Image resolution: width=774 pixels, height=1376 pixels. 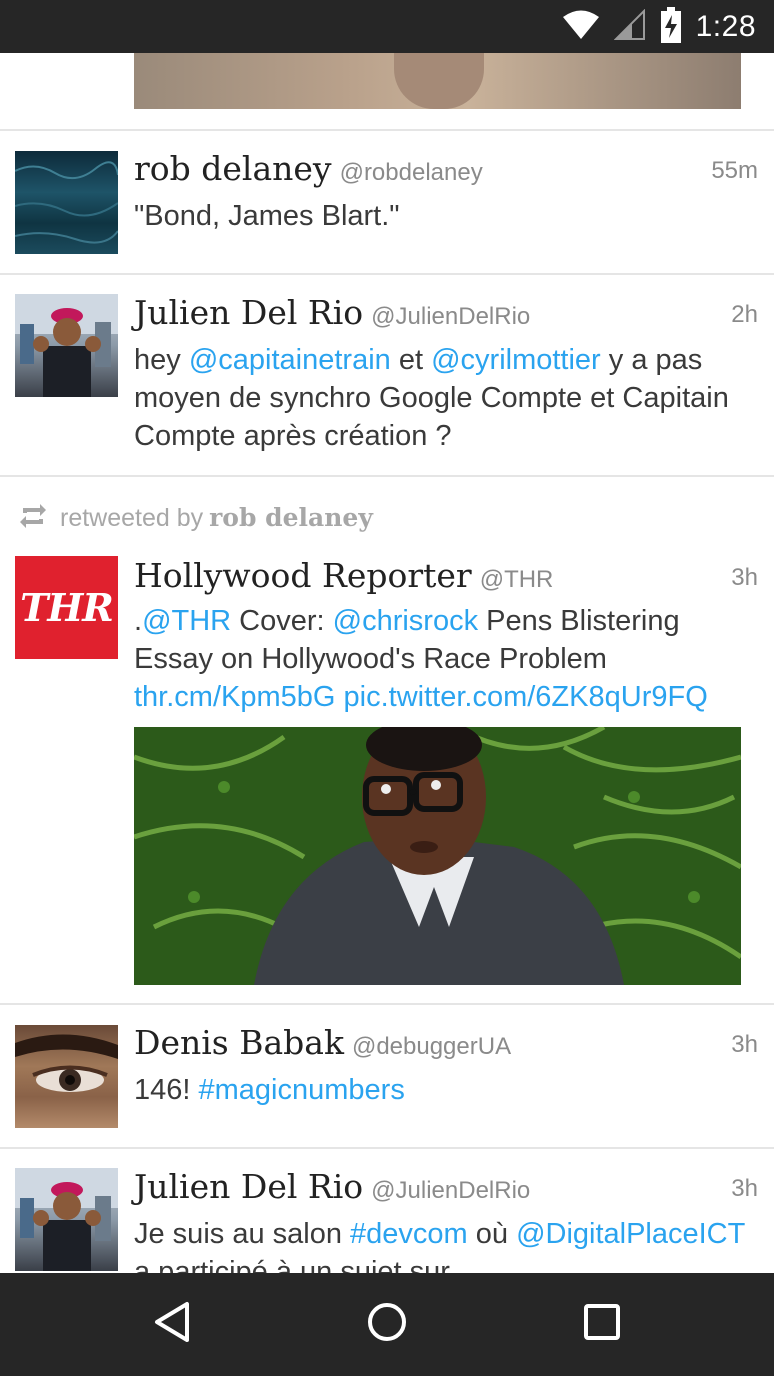 I want to click on text-segment: et, so click(x=411, y=360).